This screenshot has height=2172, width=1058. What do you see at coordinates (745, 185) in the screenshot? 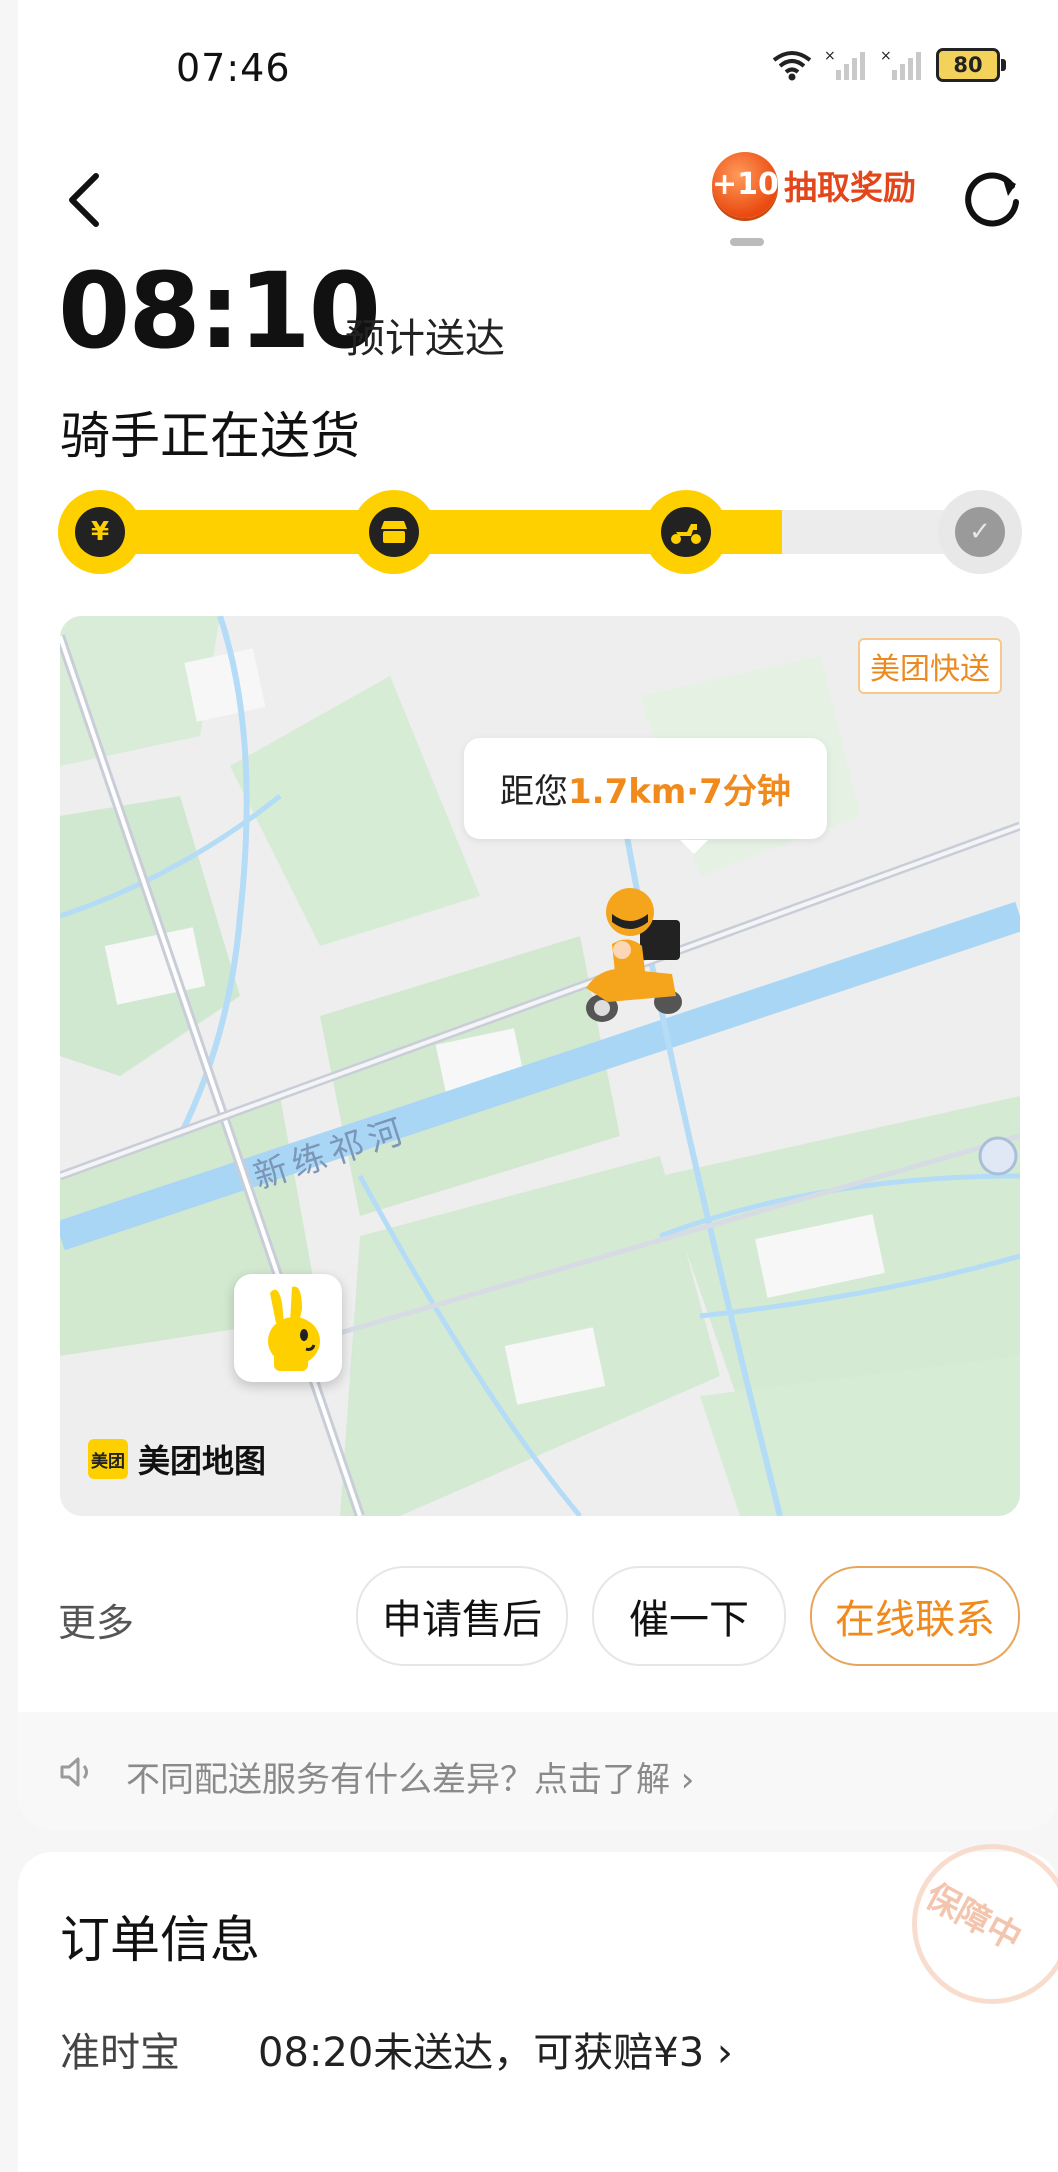
I see `reward-badge: +10` at bounding box center [745, 185].